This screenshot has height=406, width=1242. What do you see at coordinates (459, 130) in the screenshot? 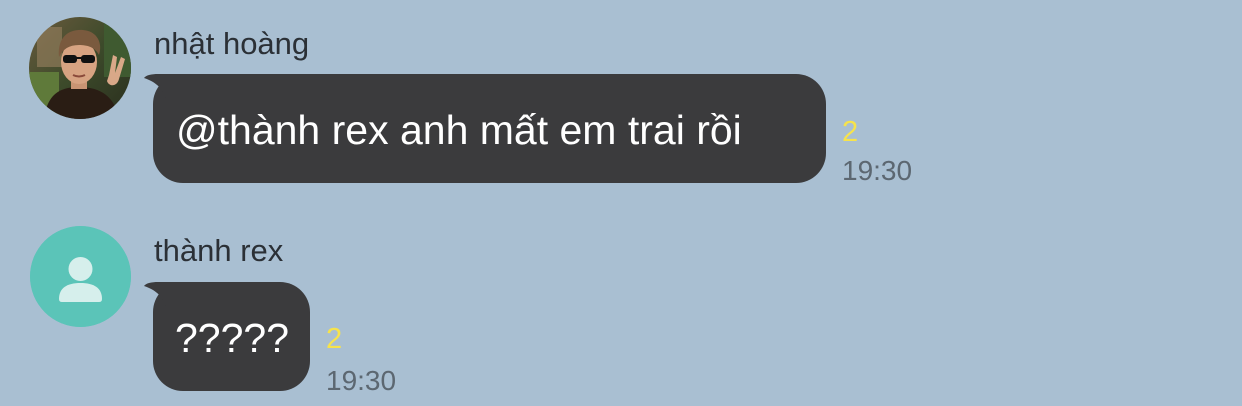
I see `message-text: @thành rex anh mất em trai rồi` at bounding box center [459, 130].